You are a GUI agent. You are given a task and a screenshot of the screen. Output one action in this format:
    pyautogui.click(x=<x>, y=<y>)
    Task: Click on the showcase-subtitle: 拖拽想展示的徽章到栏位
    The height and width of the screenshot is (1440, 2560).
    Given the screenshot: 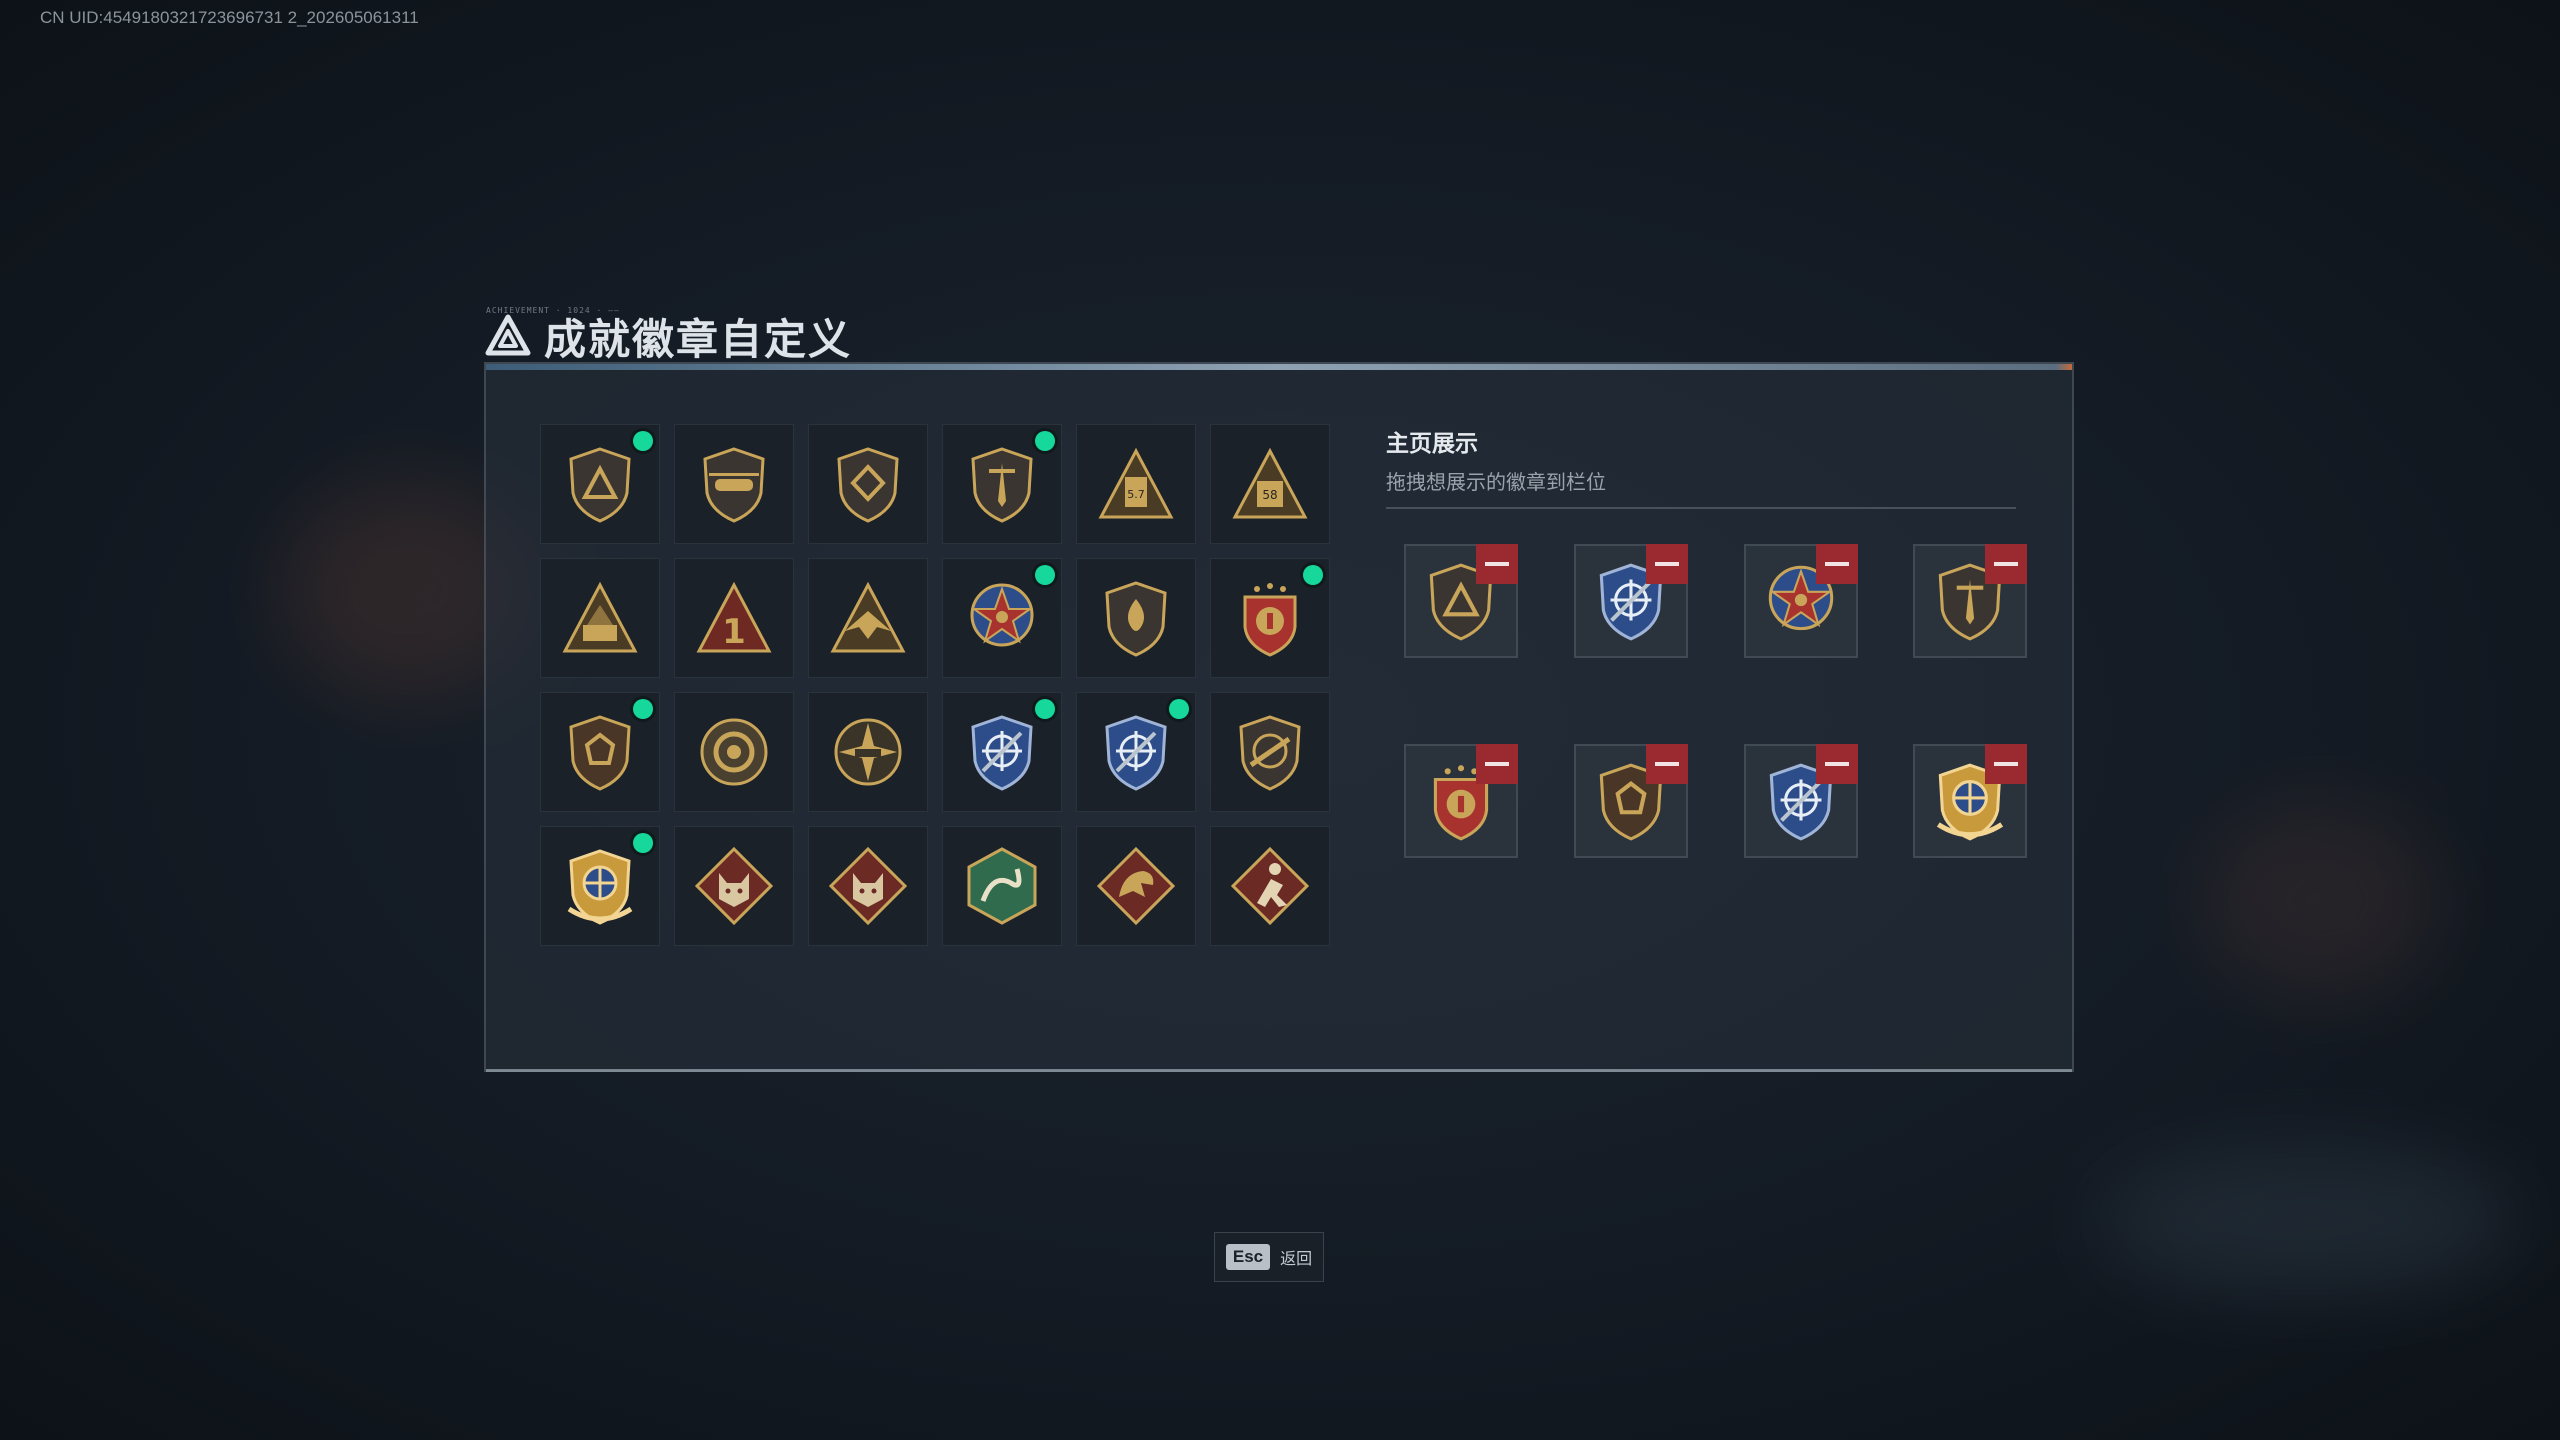 What is the action you would take?
    pyautogui.click(x=1496, y=482)
    